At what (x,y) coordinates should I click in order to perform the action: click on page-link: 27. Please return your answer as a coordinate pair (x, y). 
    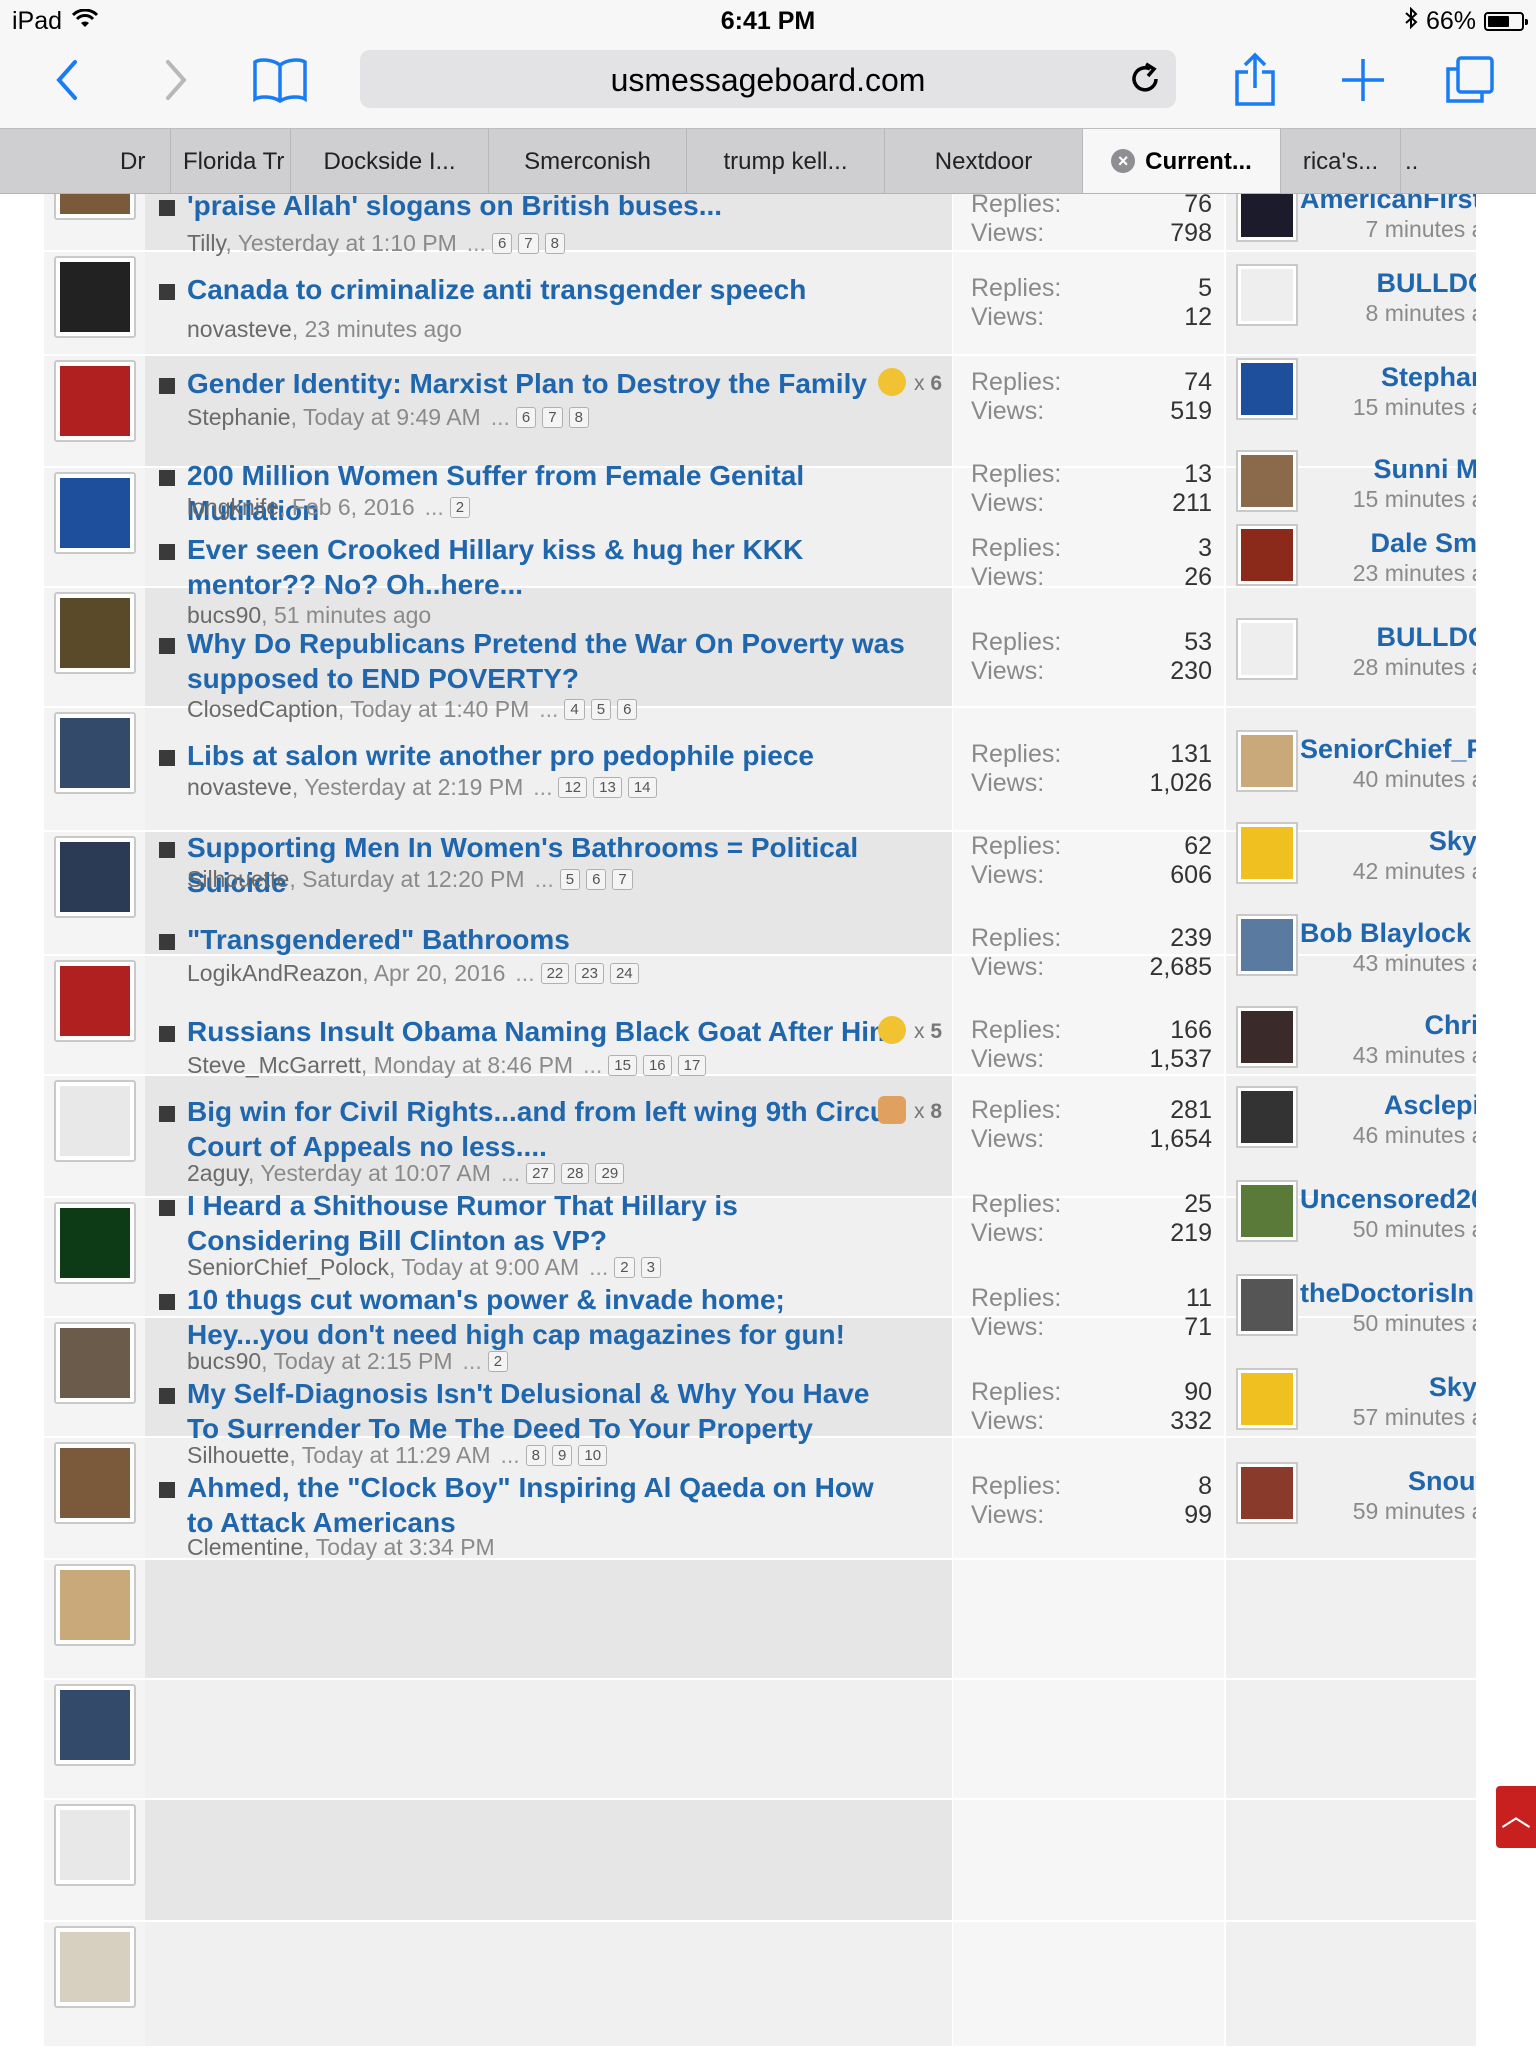
    Looking at the image, I should click on (540, 1173).